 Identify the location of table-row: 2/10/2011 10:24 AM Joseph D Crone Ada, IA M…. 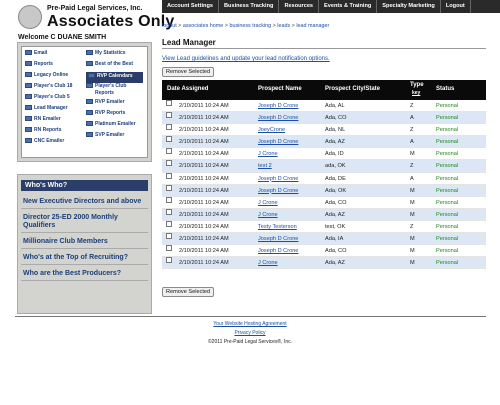
(324, 239).